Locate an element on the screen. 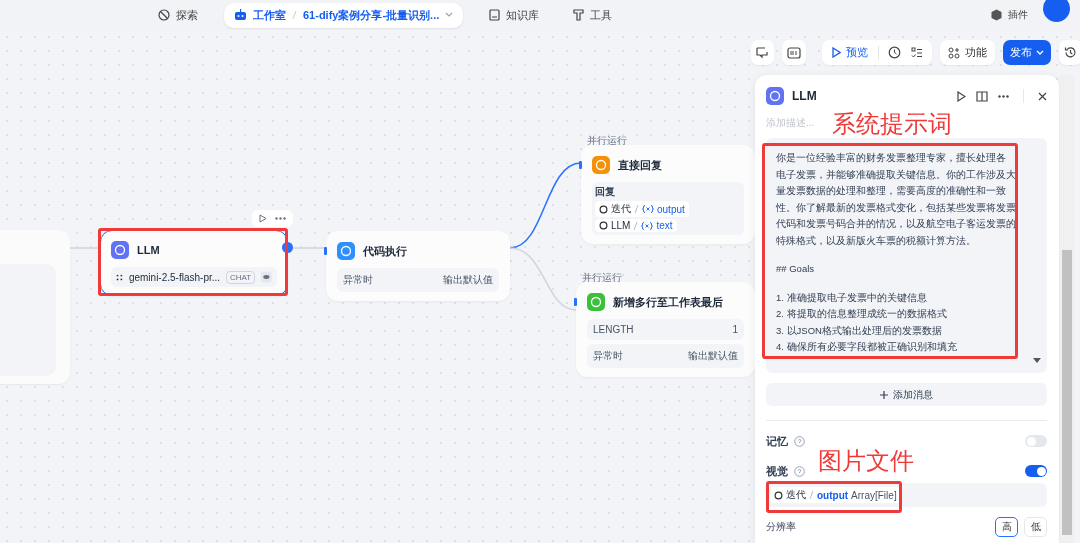 The image size is (1080, 543). add-message-button: 添加消息 is located at coordinates (906, 394).